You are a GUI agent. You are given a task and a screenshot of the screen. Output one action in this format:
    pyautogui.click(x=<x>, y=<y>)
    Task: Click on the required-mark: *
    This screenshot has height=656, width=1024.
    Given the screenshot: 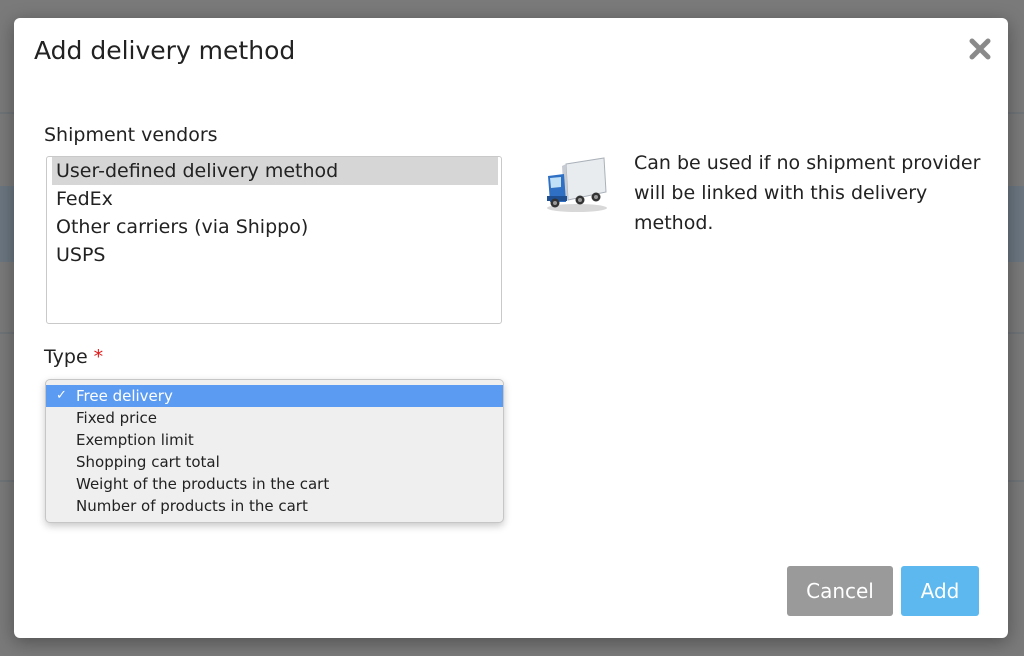 What is the action you would take?
    pyautogui.click(x=98, y=357)
    